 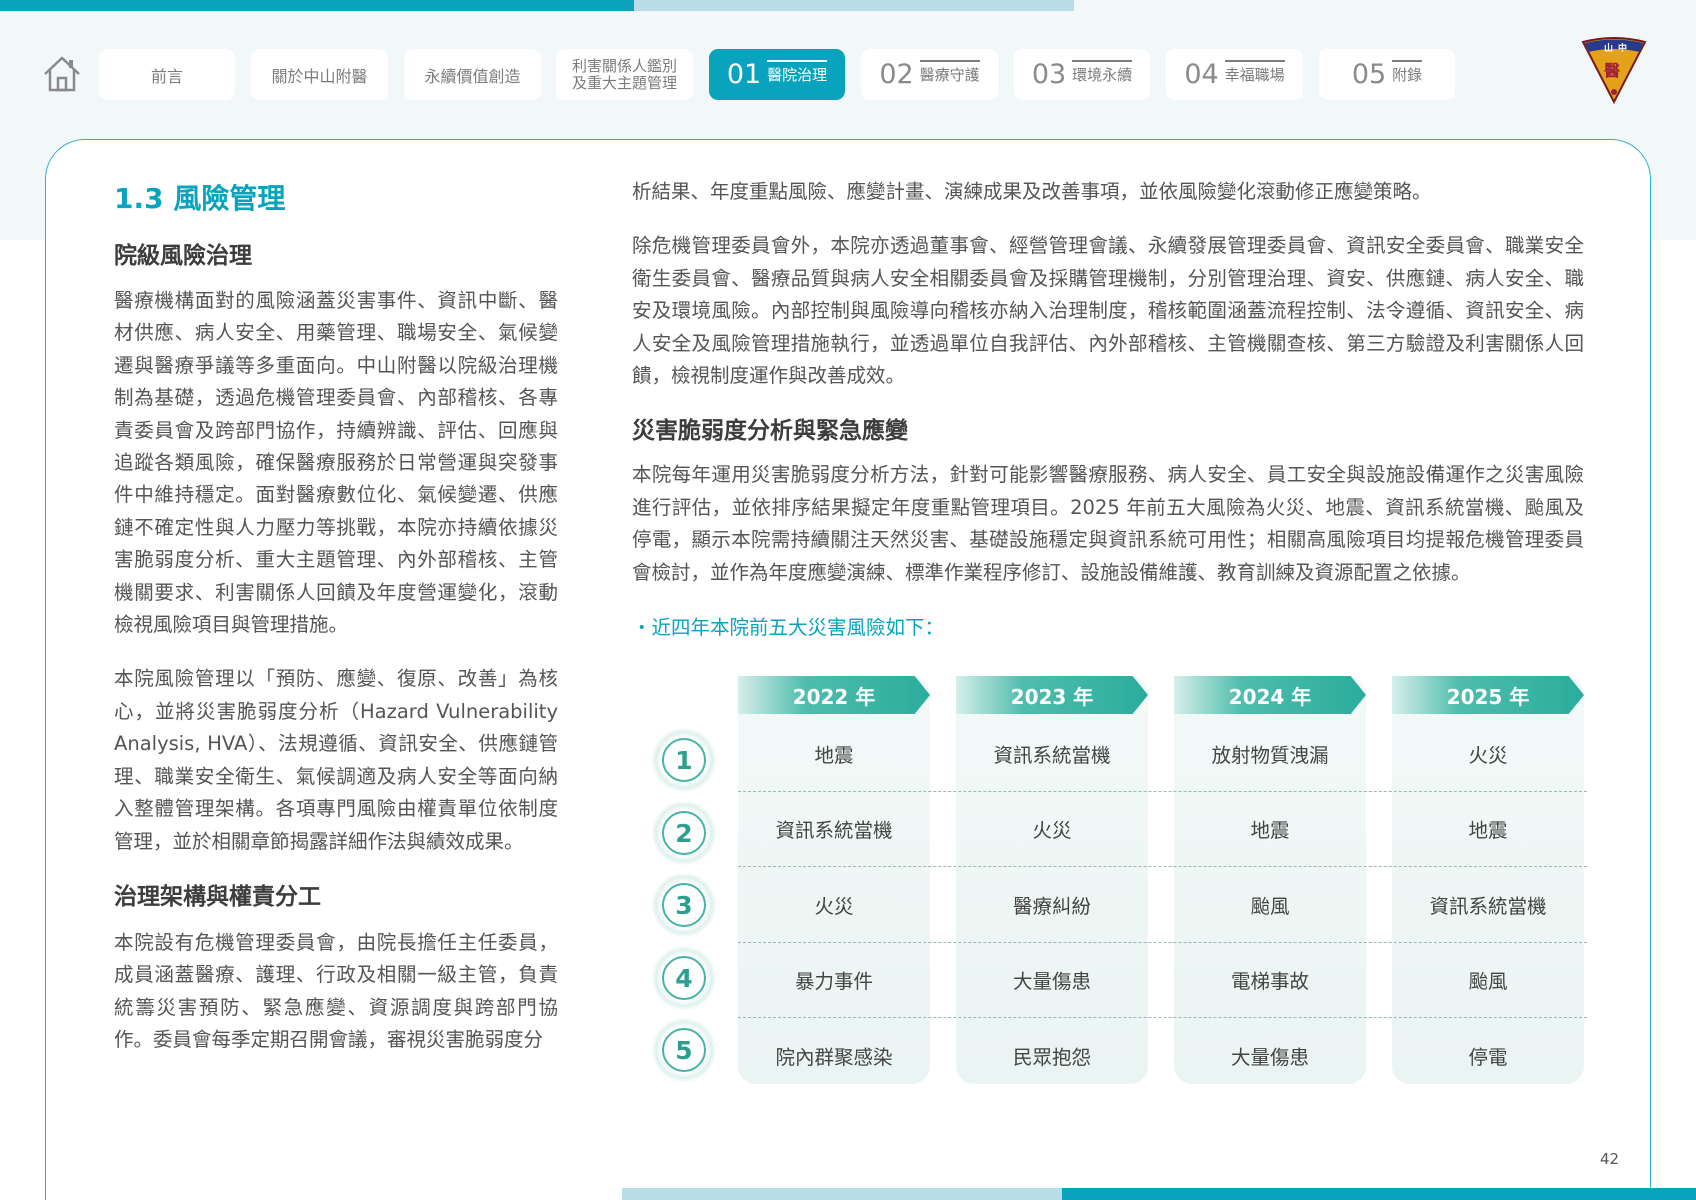 What do you see at coordinates (624, 82) in the screenshot?
I see `tab-label-line2: 及重大主題管理` at bounding box center [624, 82].